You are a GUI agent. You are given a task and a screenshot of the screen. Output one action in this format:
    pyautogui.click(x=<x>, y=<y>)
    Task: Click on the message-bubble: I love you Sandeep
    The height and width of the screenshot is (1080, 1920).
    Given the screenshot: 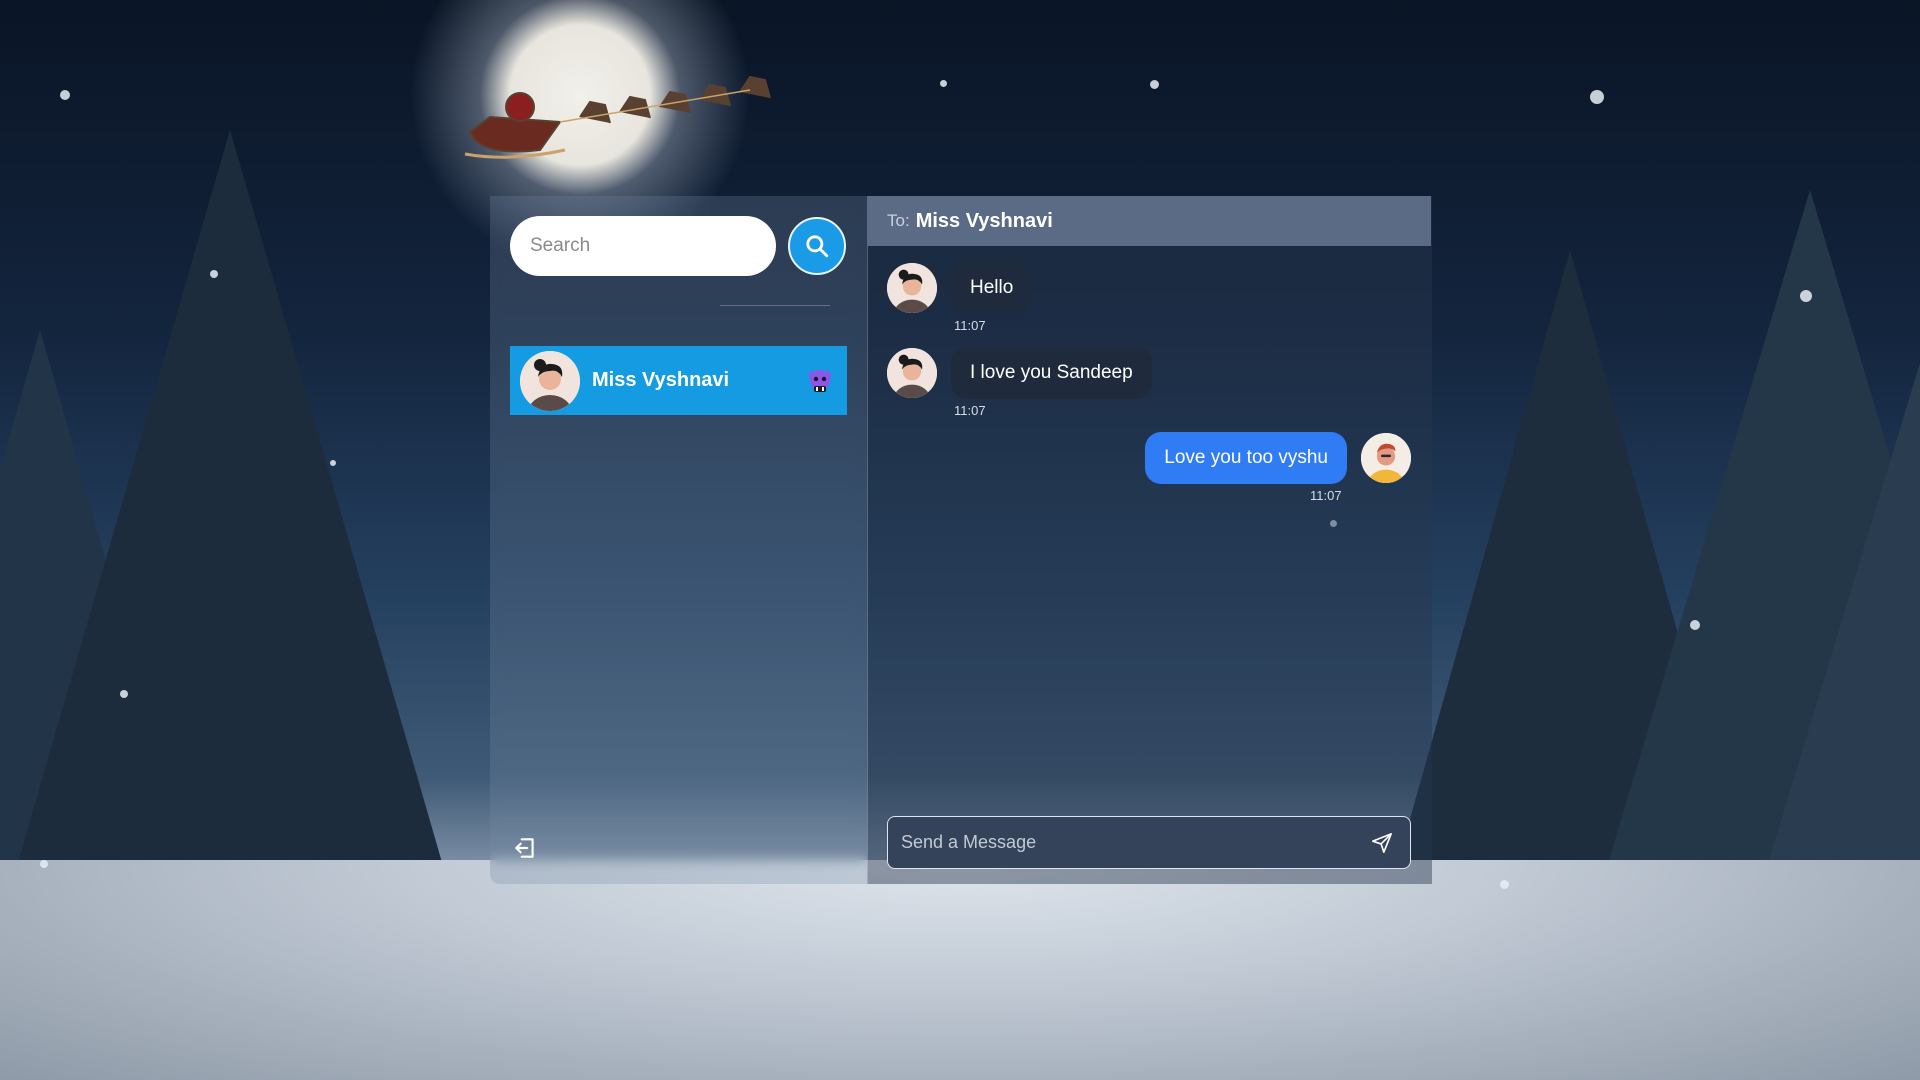 What is the action you would take?
    pyautogui.click(x=1051, y=373)
    